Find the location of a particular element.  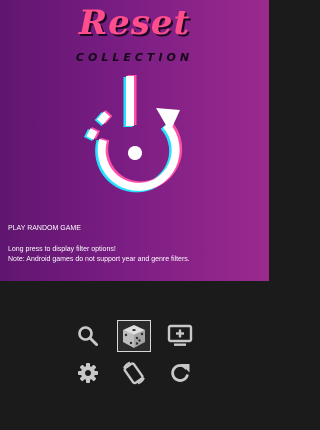

settings-button is located at coordinates (88, 373).